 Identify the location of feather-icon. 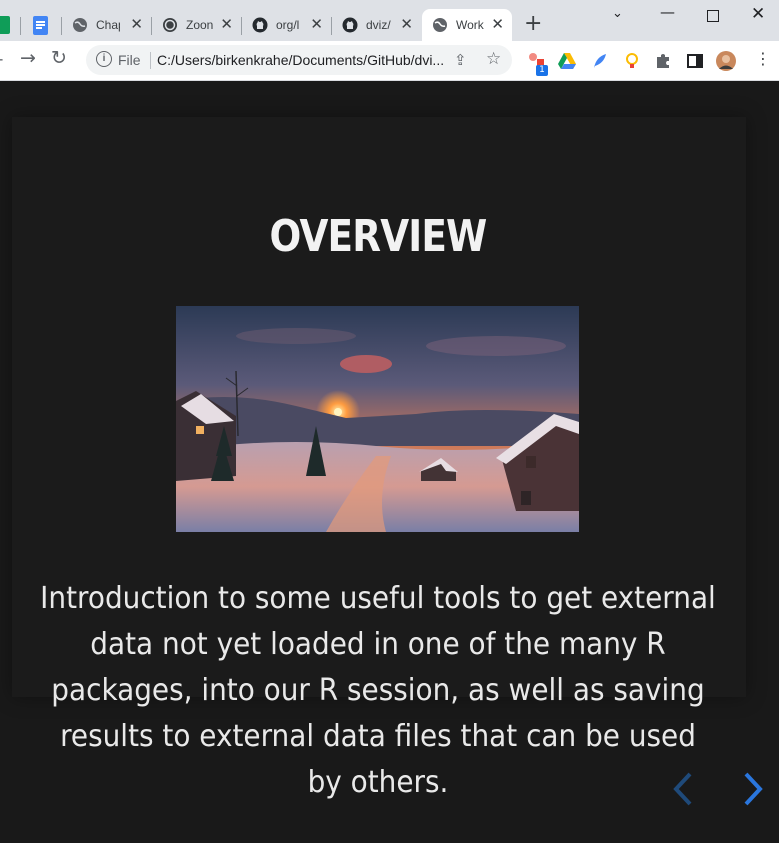
(600, 61).